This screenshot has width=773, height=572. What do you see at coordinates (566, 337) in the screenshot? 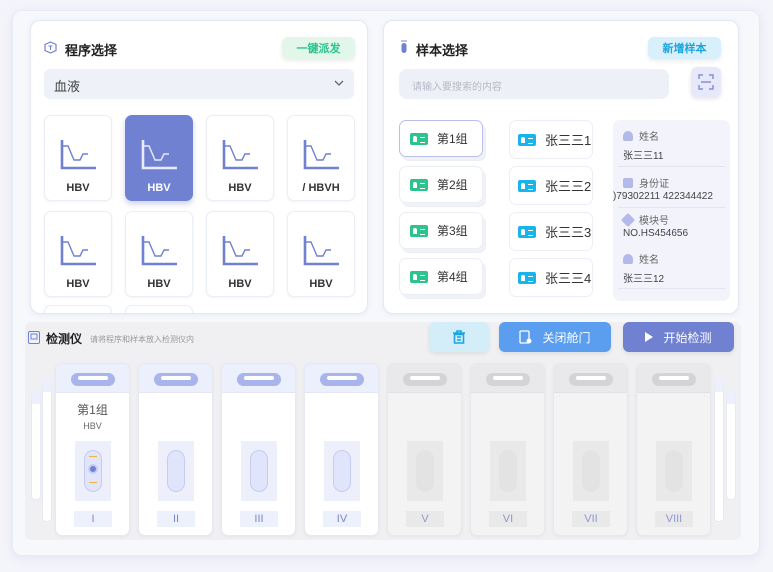
I see `close-door-label: 关闭舱门` at bounding box center [566, 337].